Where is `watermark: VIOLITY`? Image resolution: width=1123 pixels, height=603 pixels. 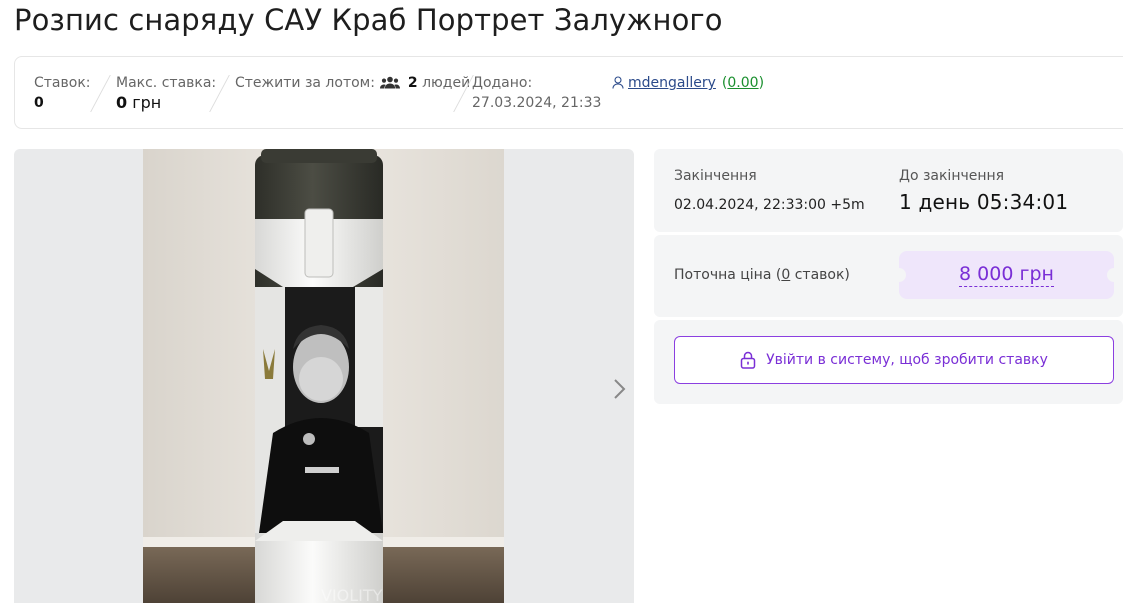
watermark: VIOLITY is located at coordinates (352, 594).